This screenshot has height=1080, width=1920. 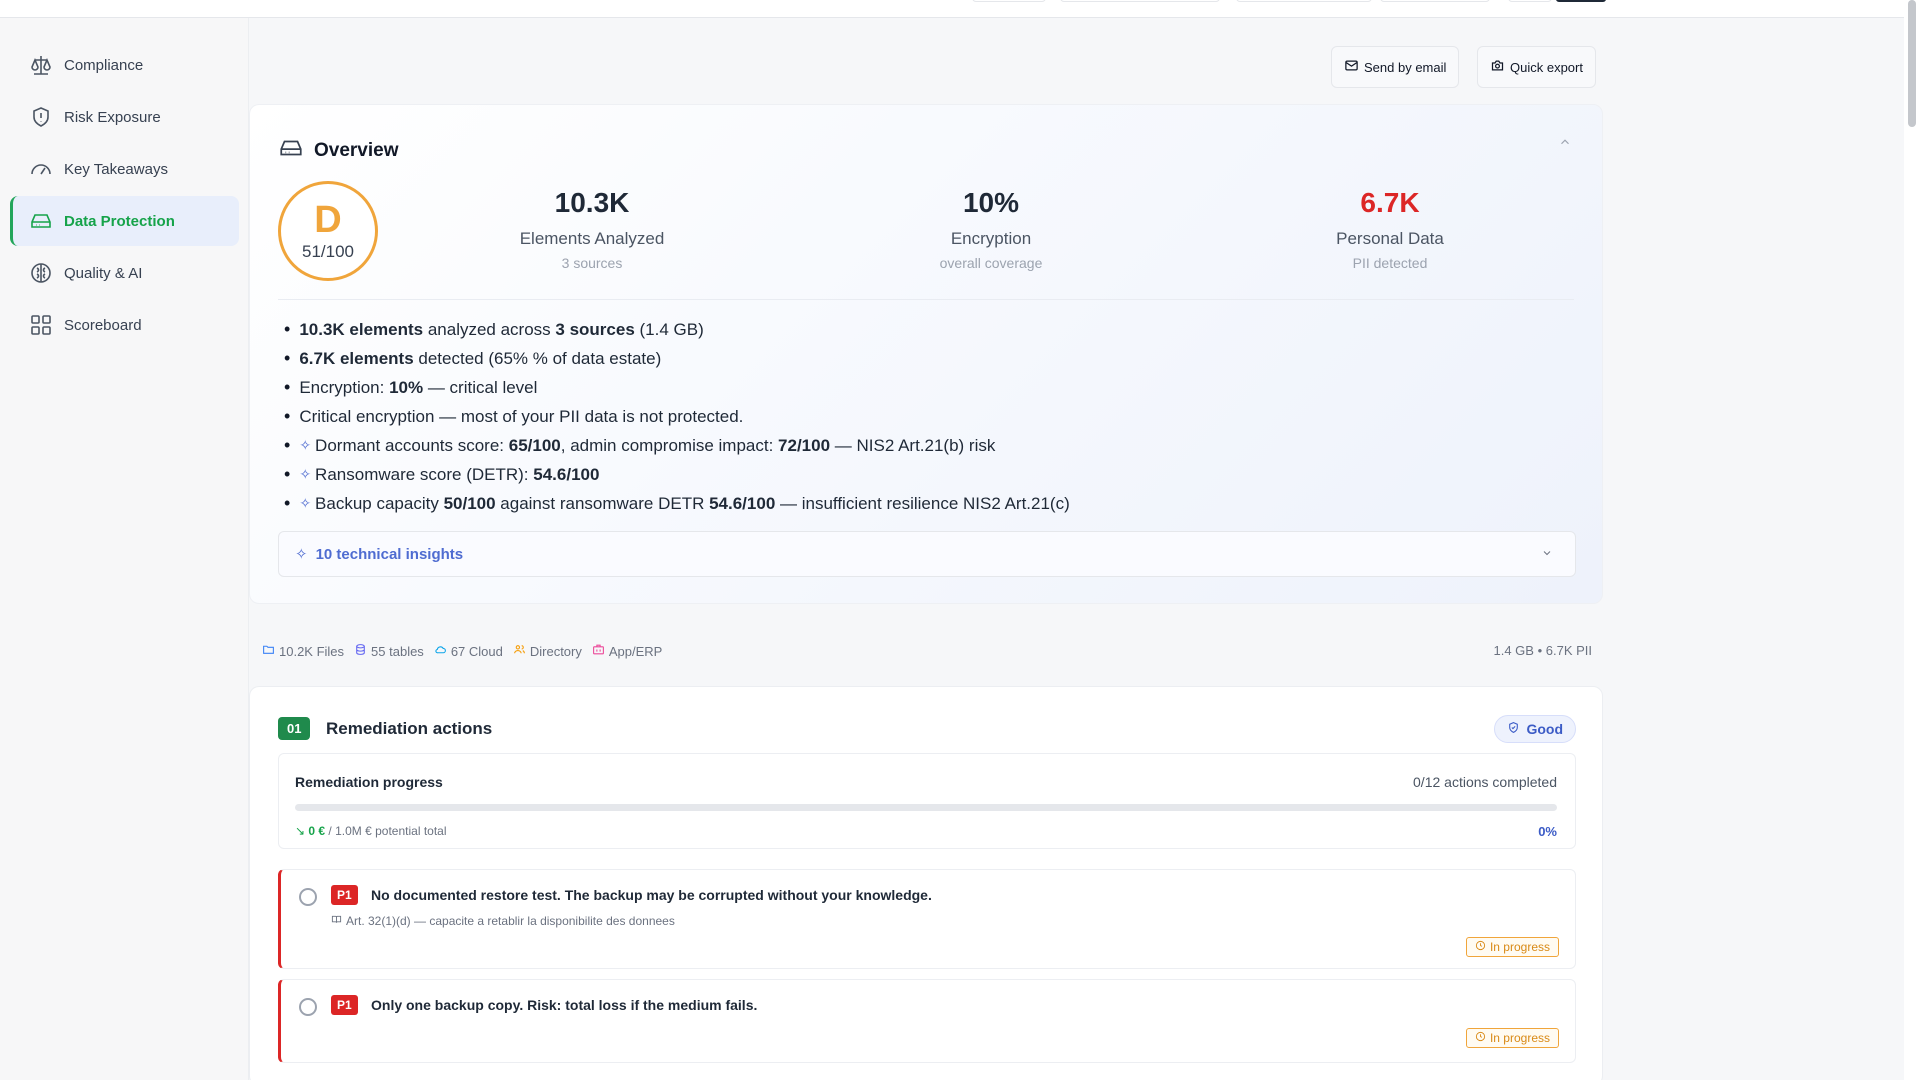 I want to click on overview-title: Overview, so click(x=356, y=150).